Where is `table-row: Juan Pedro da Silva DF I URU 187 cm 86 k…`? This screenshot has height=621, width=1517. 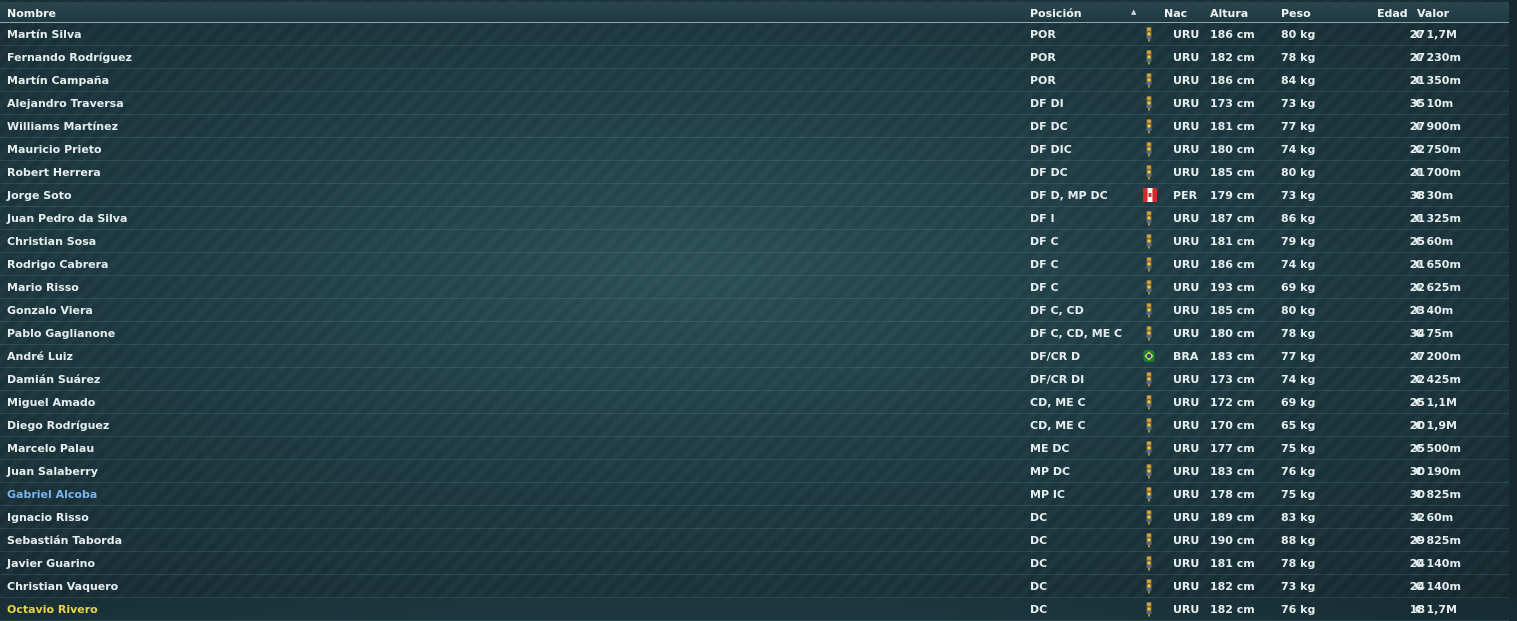
table-row: Juan Pedro da Silva DF I URU 187 cm 86 k… is located at coordinates (754, 218).